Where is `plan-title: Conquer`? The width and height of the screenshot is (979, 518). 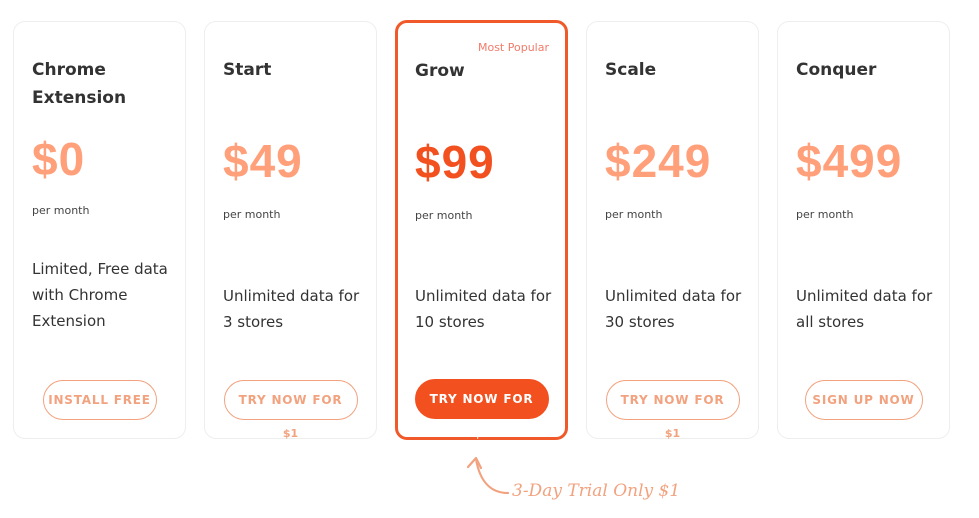 plan-title: Conquer is located at coordinates (836, 70).